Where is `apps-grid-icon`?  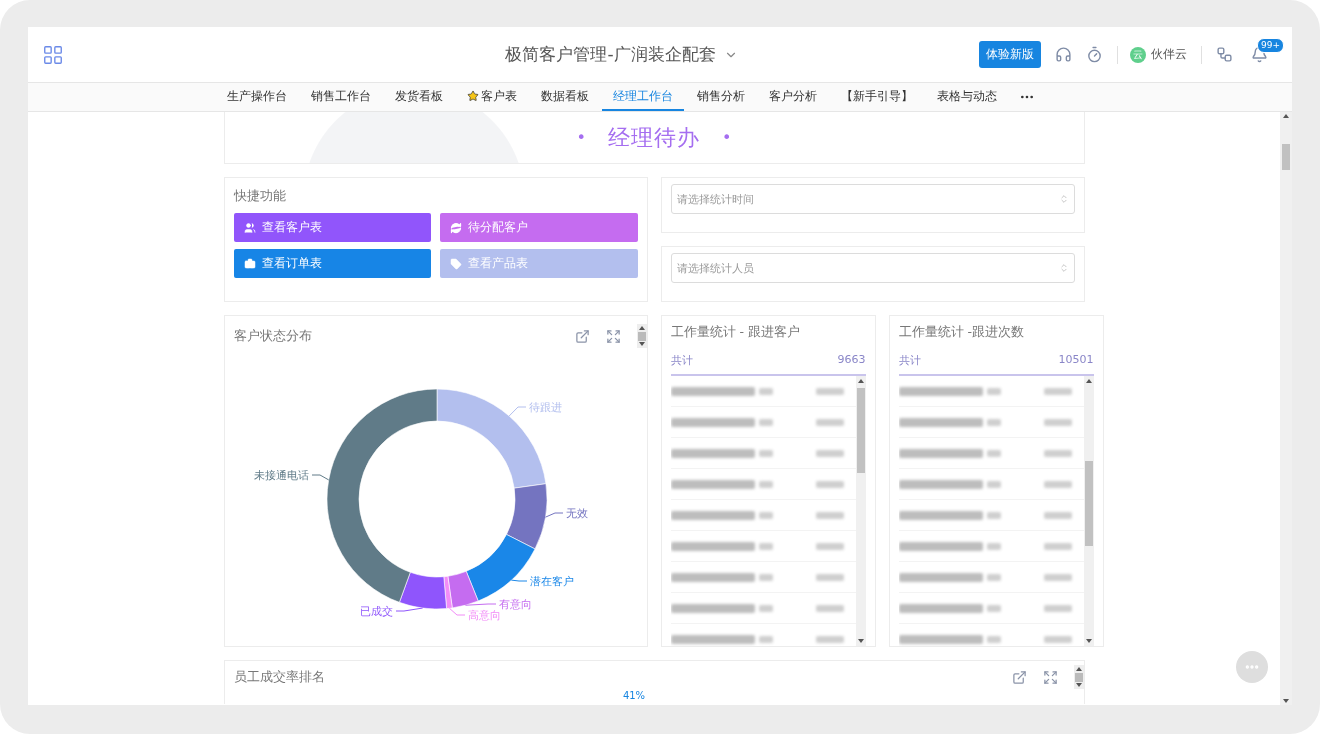 apps-grid-icon is located at coordinates (53, 54).